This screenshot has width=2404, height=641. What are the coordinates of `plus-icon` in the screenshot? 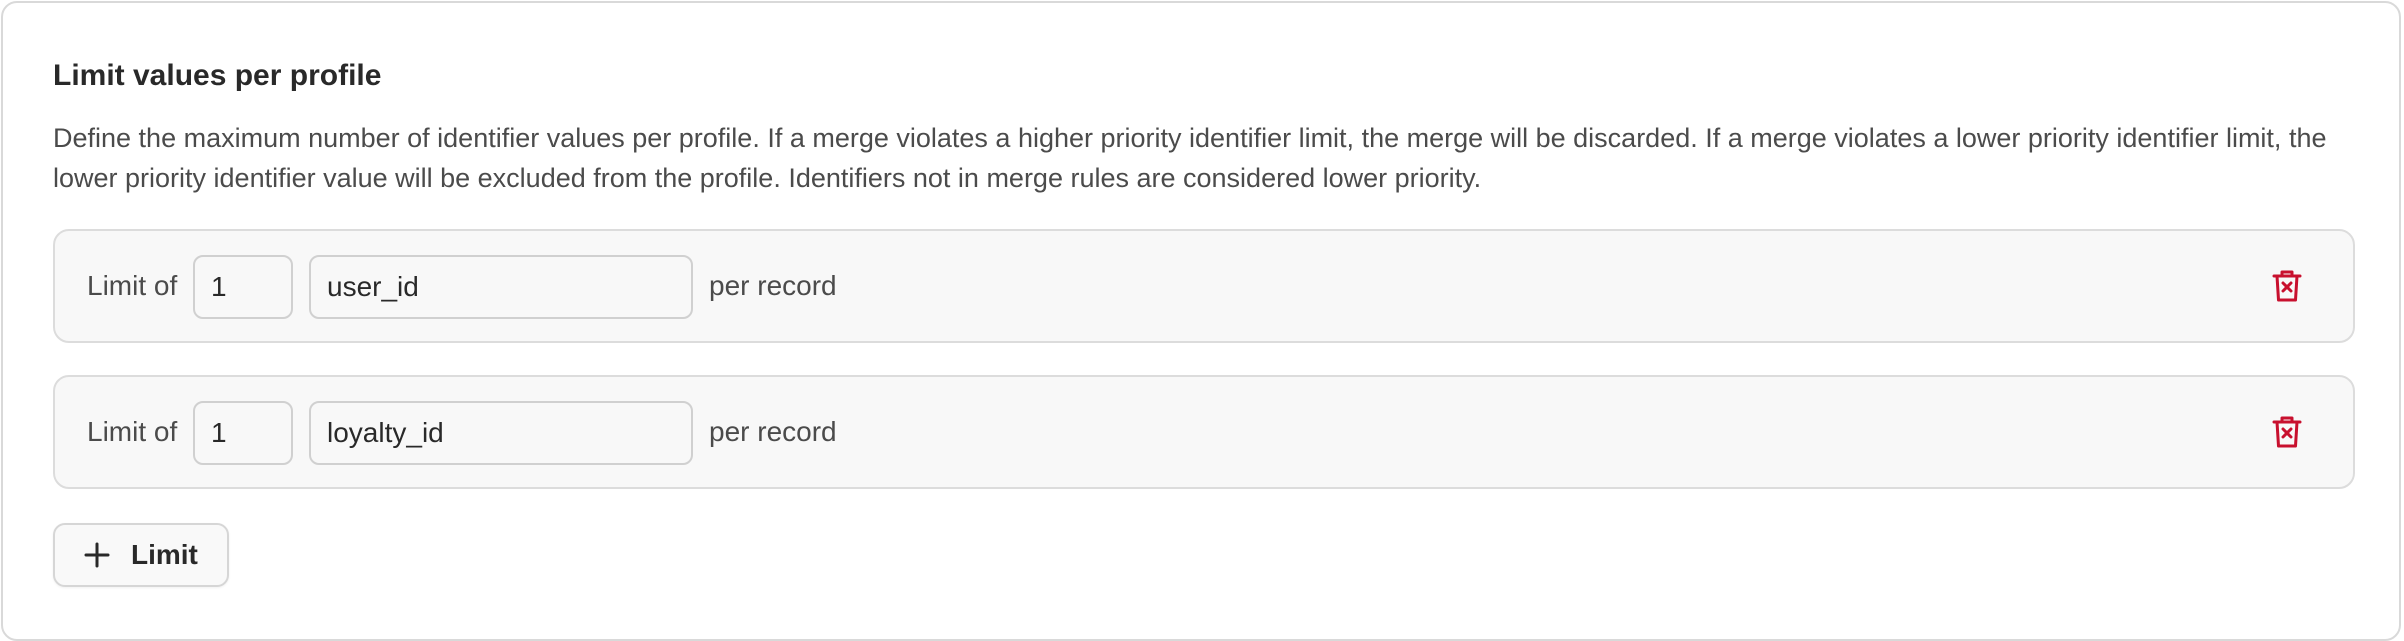 It's located at (97, 555).